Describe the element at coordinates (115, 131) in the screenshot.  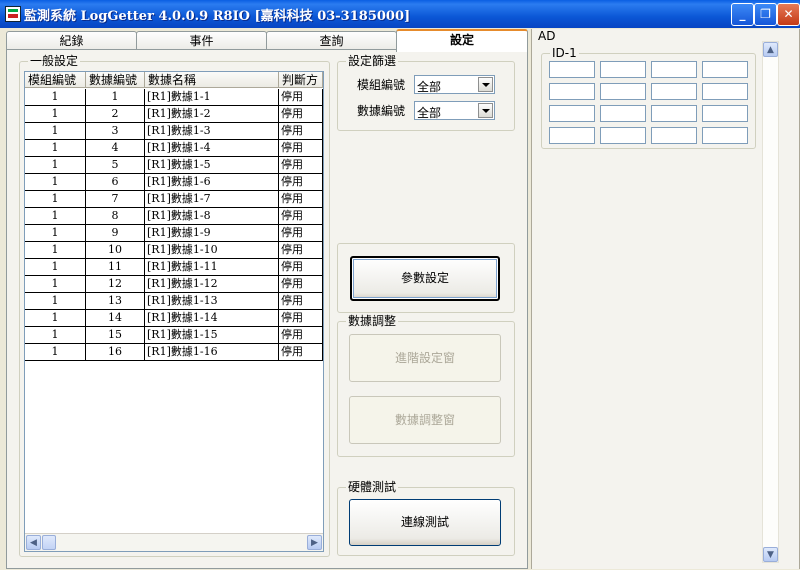
I see `cell-data-no: 3` at that location.